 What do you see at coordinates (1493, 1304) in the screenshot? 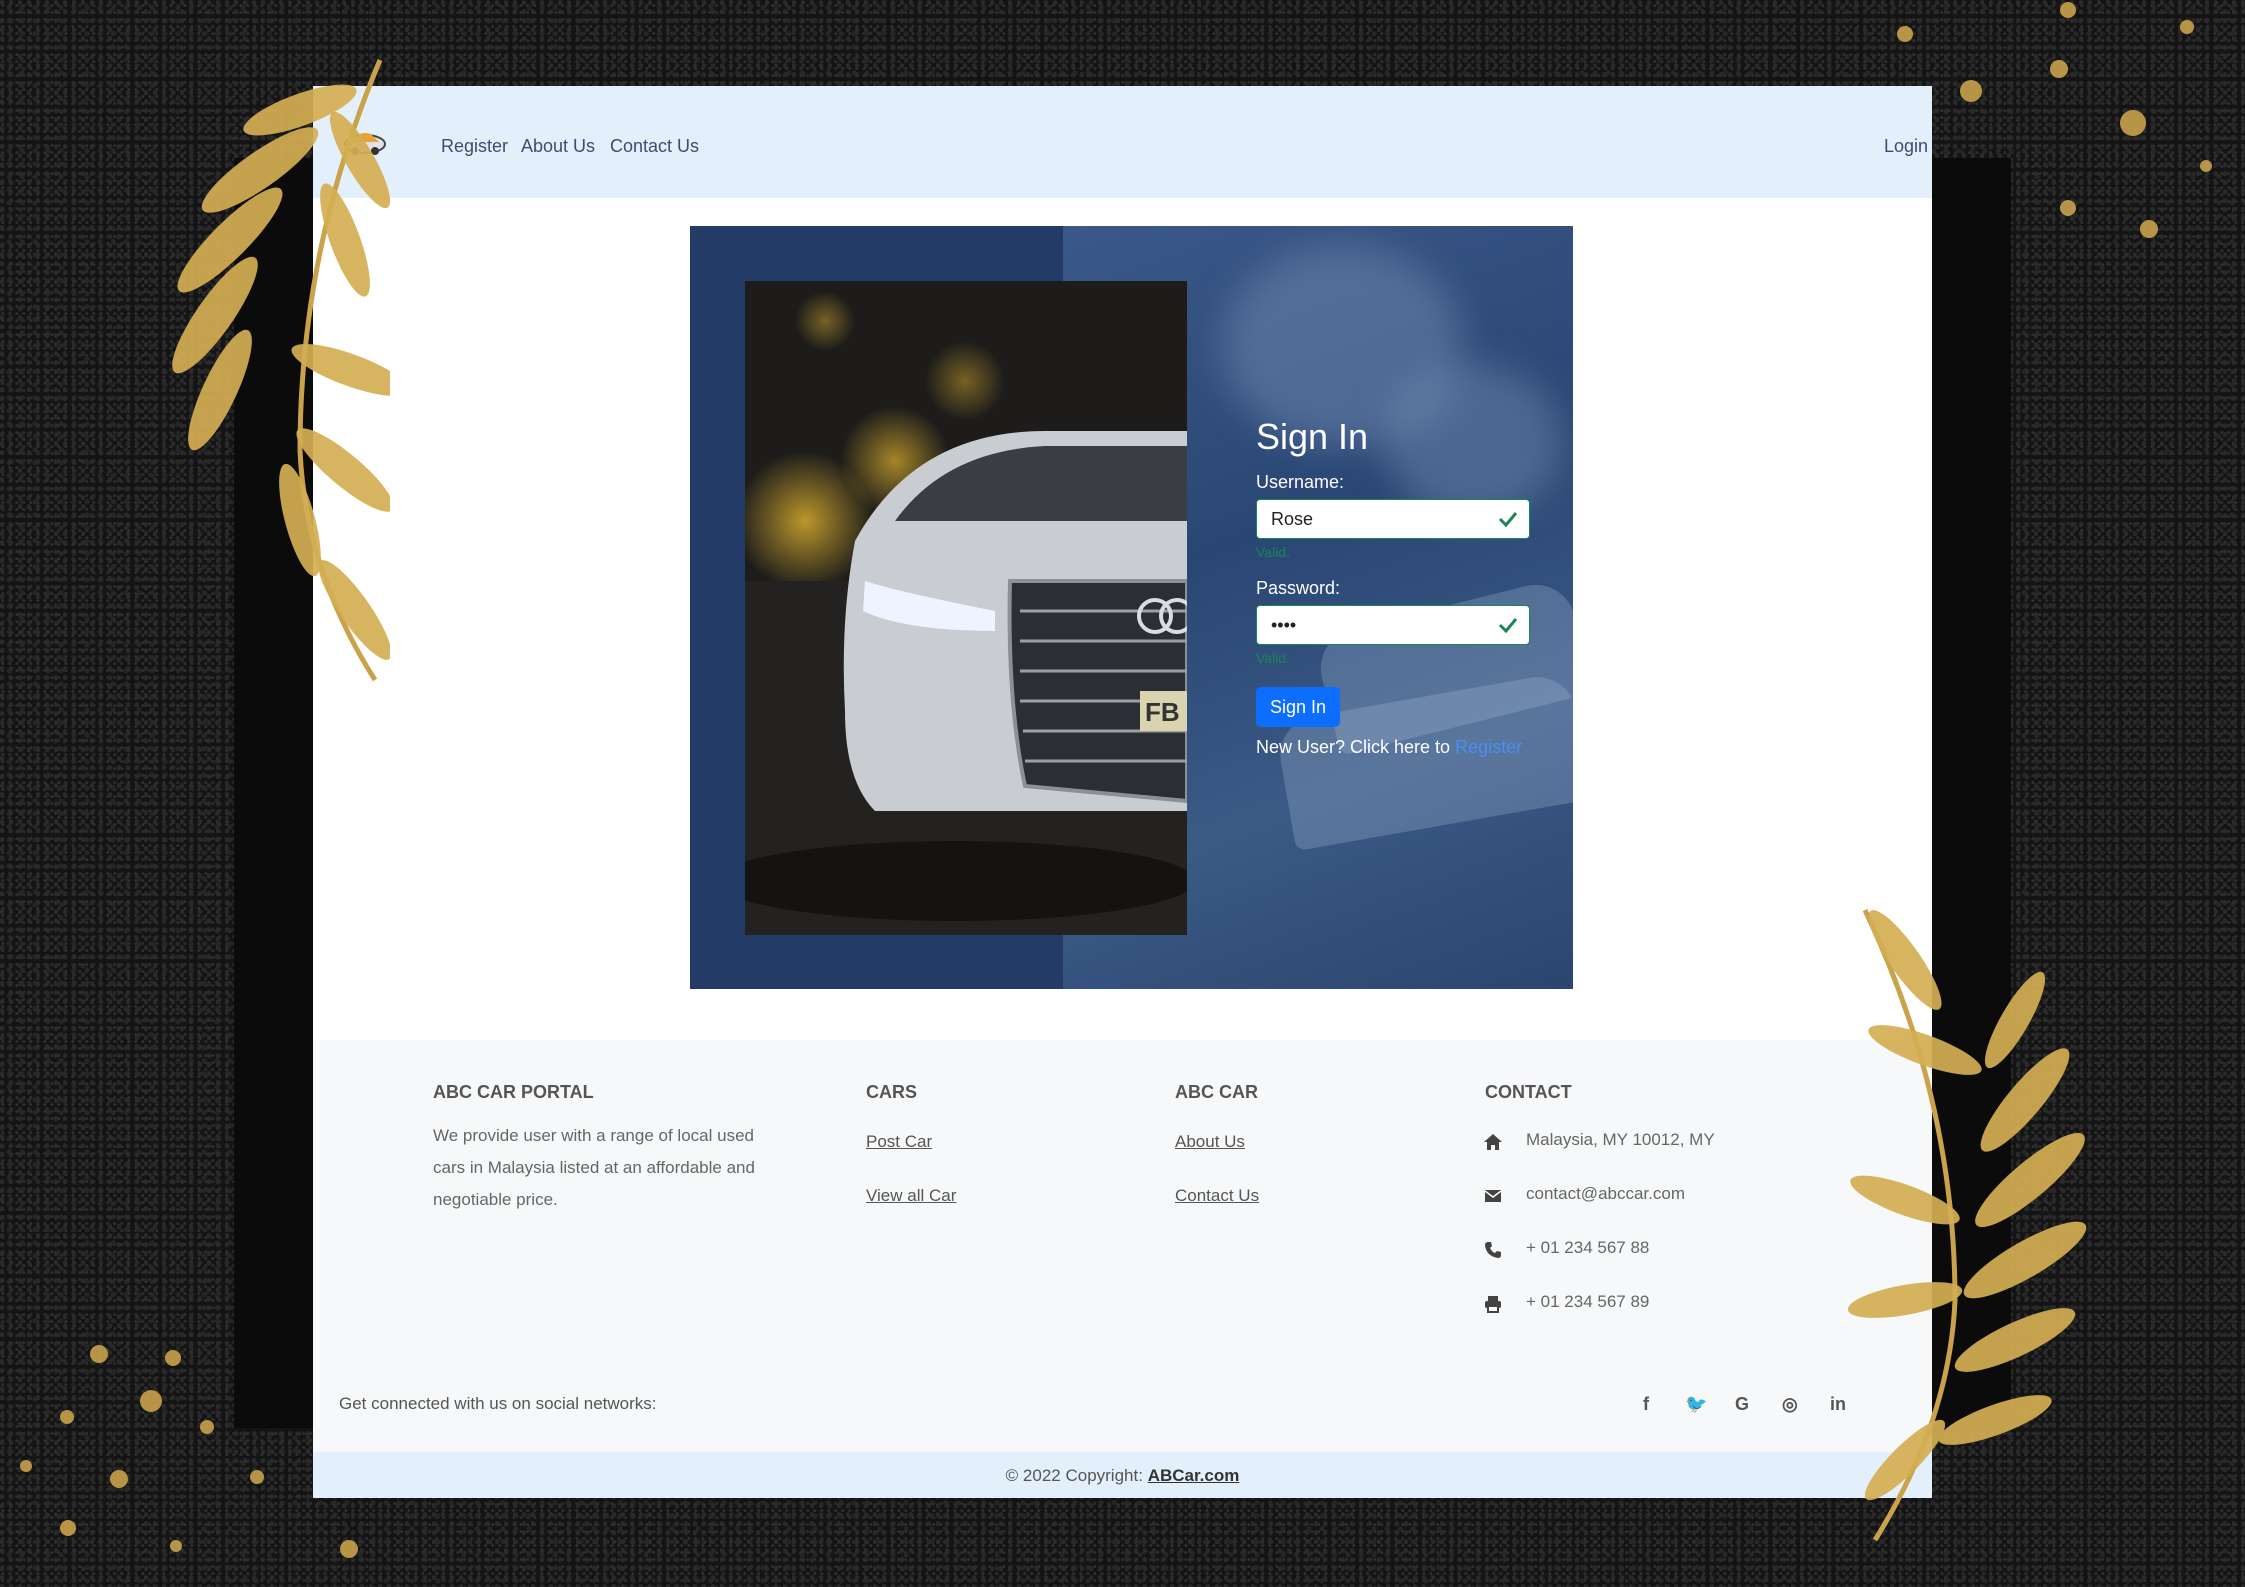
I see `printer-icon` at bounding box center [1493, 1304].